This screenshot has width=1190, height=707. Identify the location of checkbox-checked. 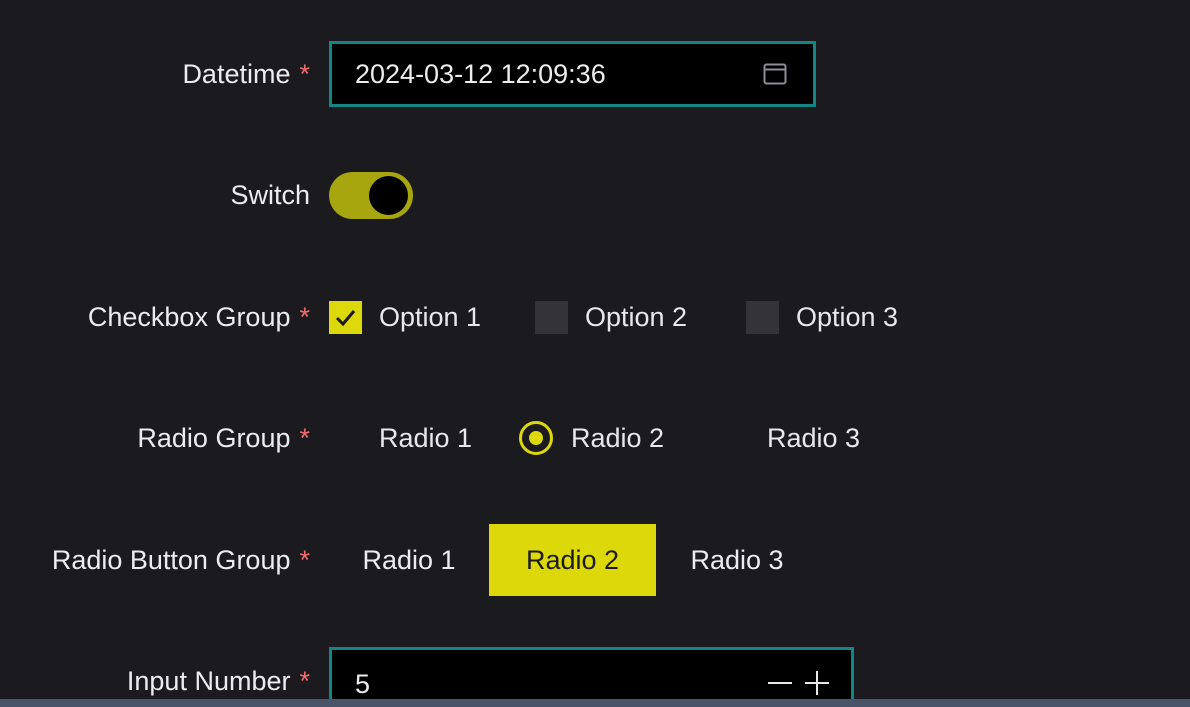
(345, 317).